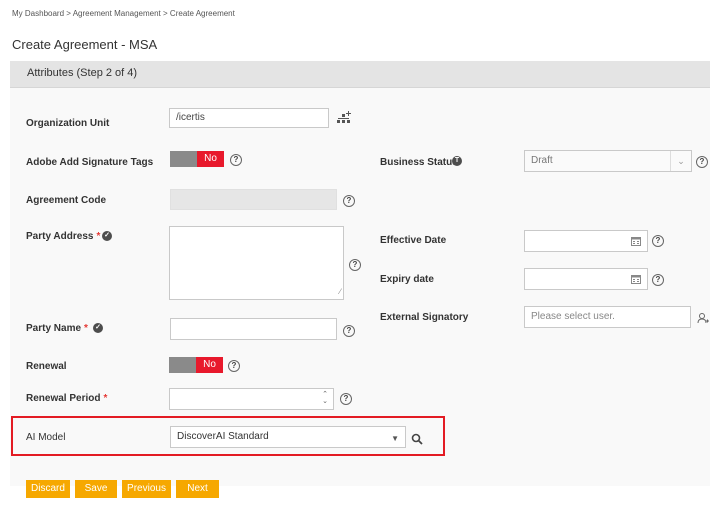 The width and height of the screenshot is (720, 509). I want to click on adobe-signature-tags-label: Adobe Add Signature Tags, so click(90, 162).